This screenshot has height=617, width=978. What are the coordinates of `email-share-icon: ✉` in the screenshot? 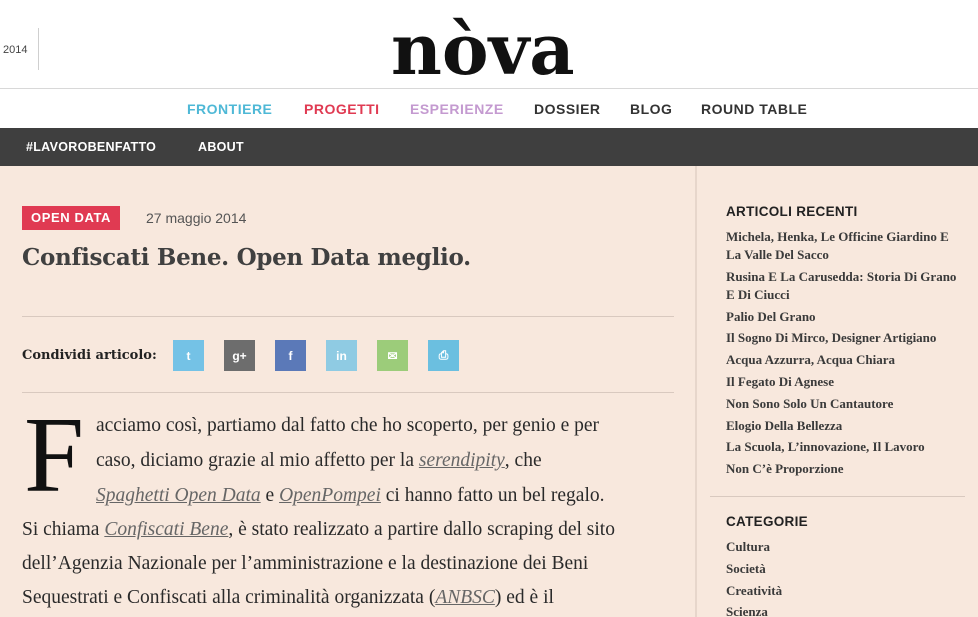 It's located at (392, 355).